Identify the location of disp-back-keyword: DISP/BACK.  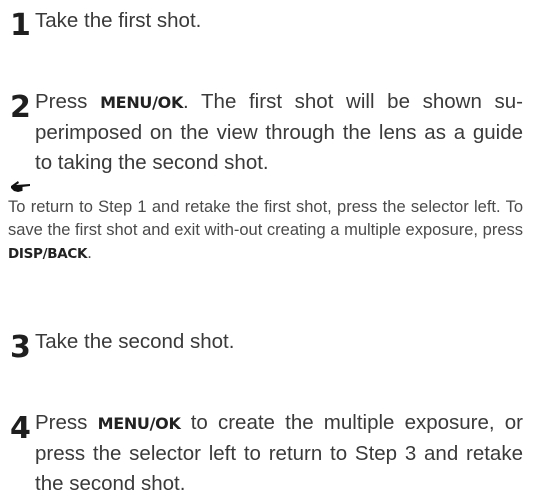
(48, 254).